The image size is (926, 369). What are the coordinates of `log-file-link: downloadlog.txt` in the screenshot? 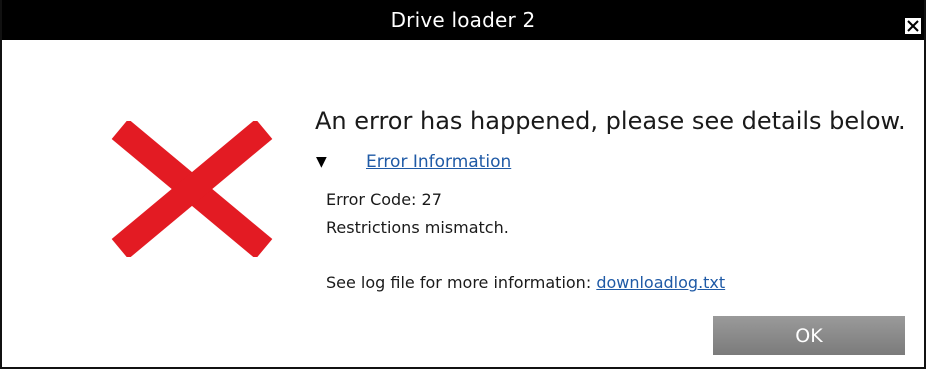 It's located at (660, 282).